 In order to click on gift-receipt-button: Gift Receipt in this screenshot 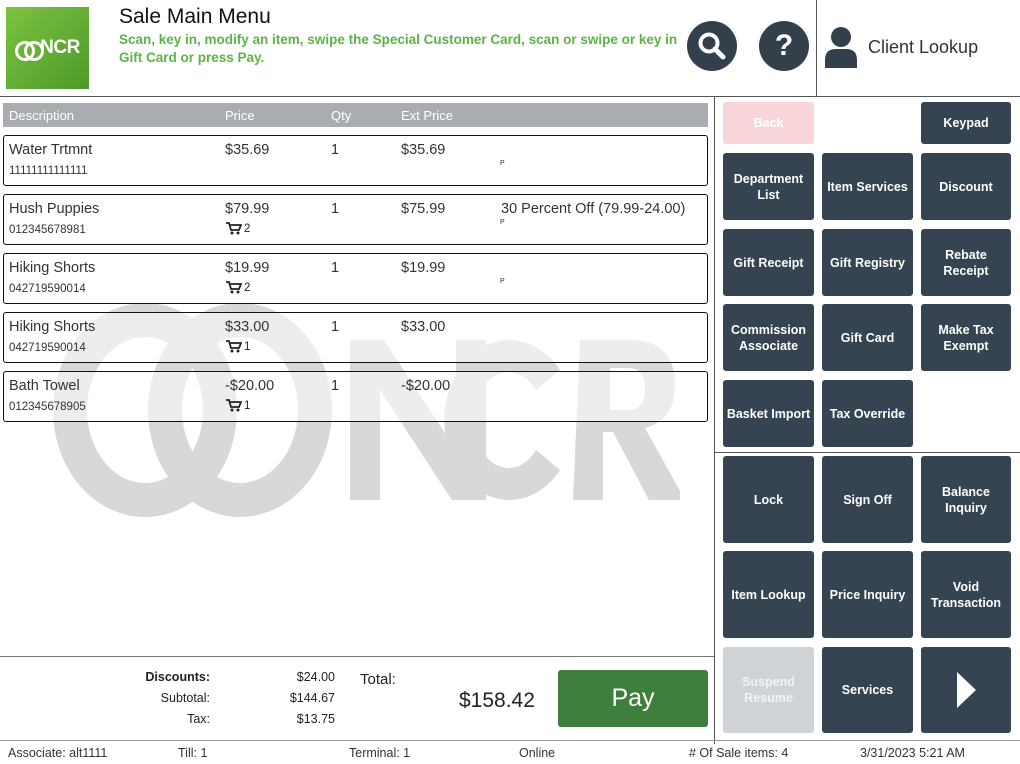, I will do `click(768, 262)`.